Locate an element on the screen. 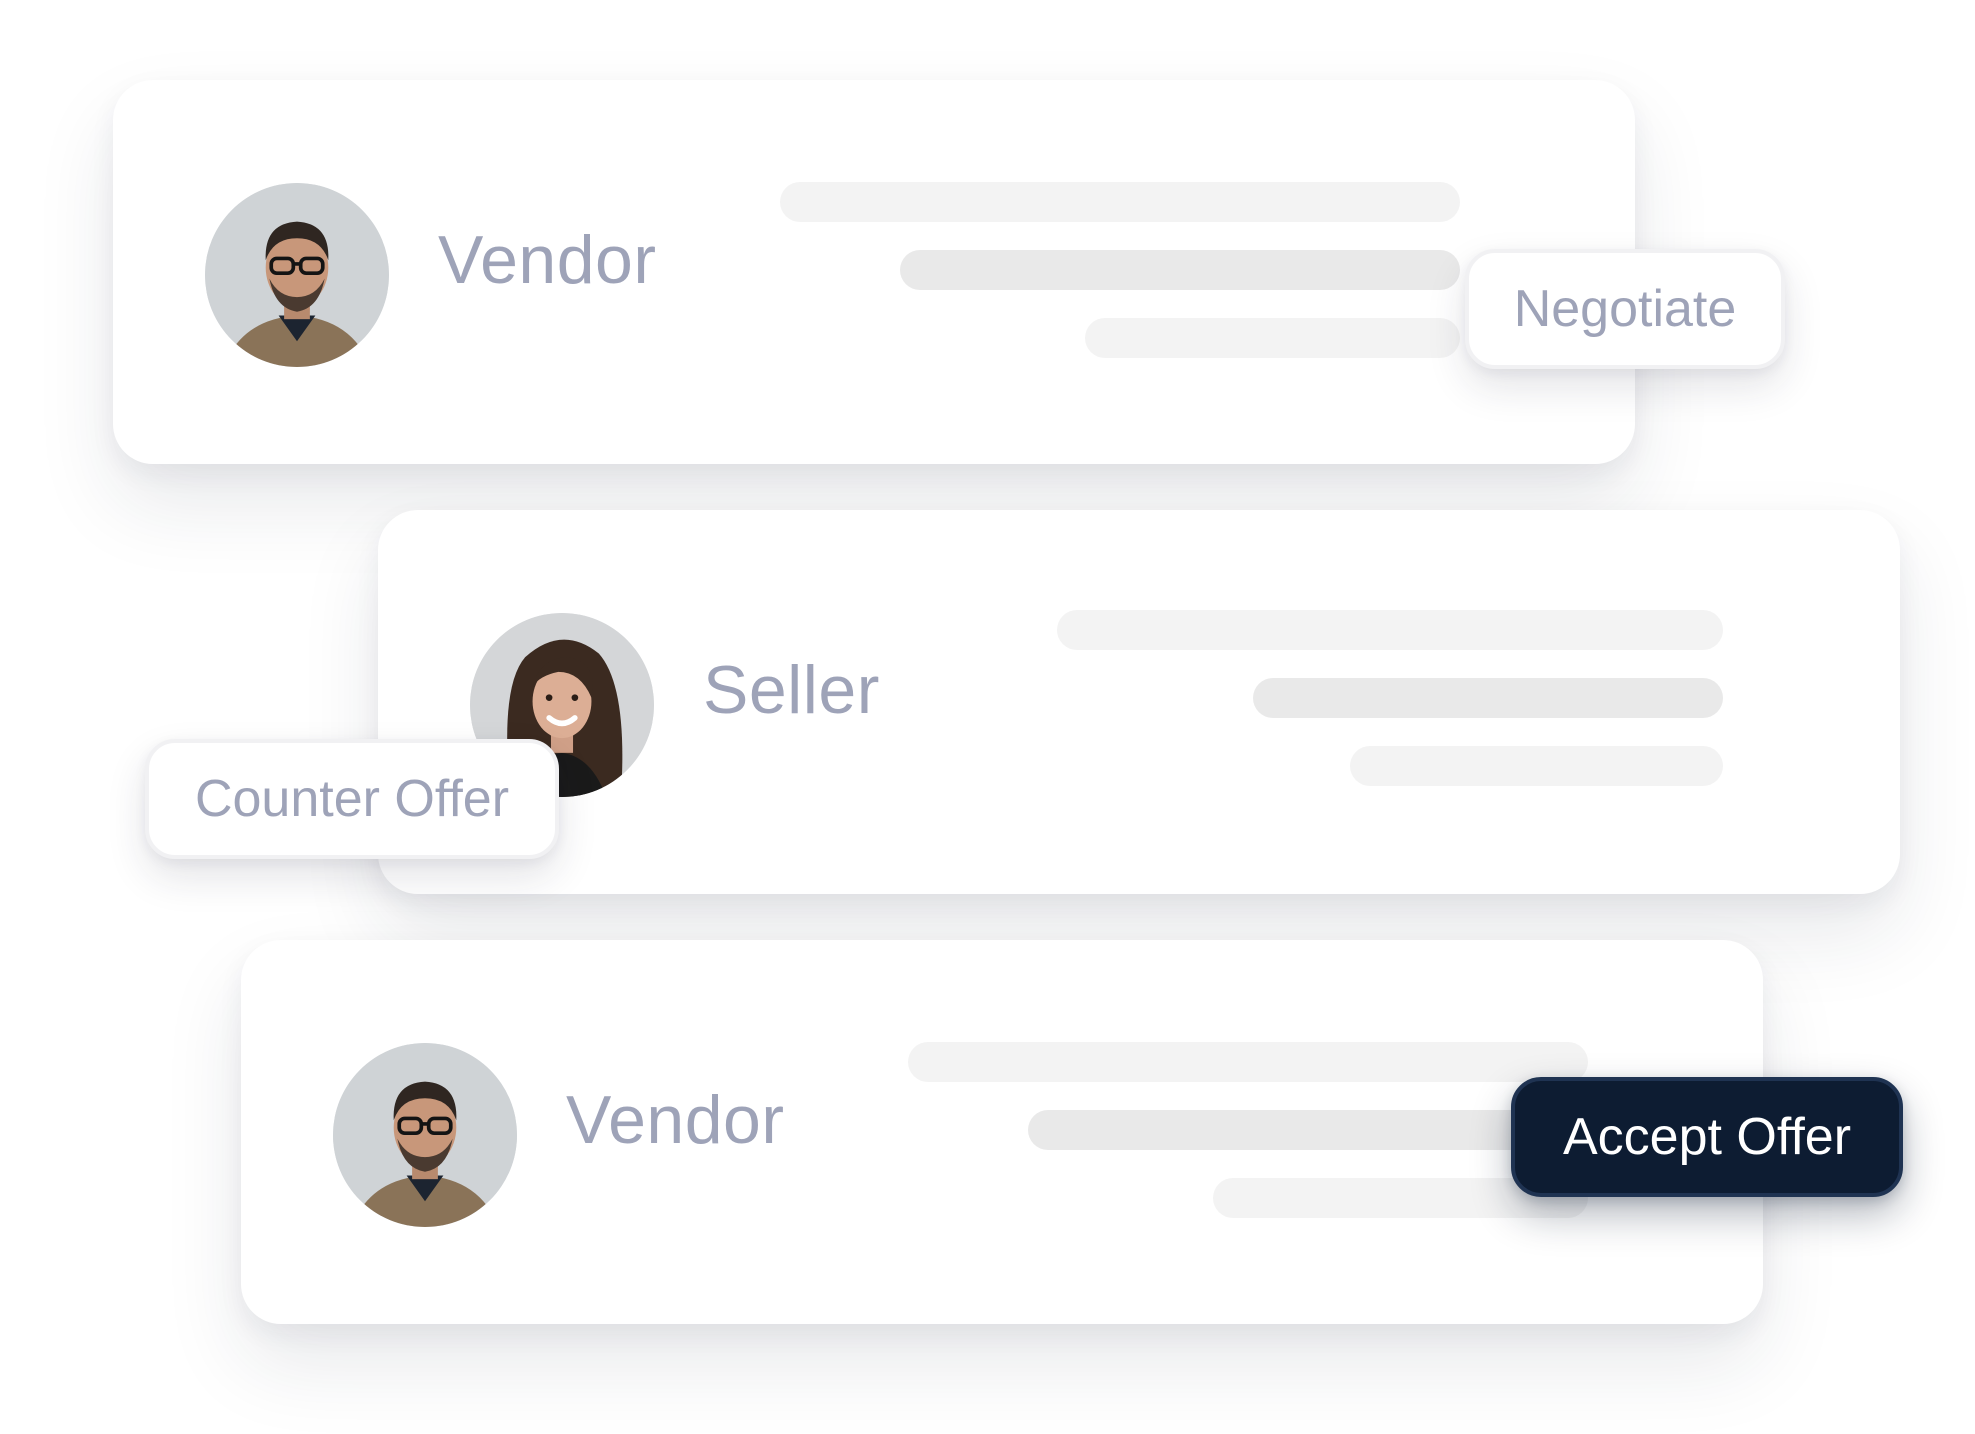  accept-offer-button: Accept Offer is located at coordinates (1707, 1137).